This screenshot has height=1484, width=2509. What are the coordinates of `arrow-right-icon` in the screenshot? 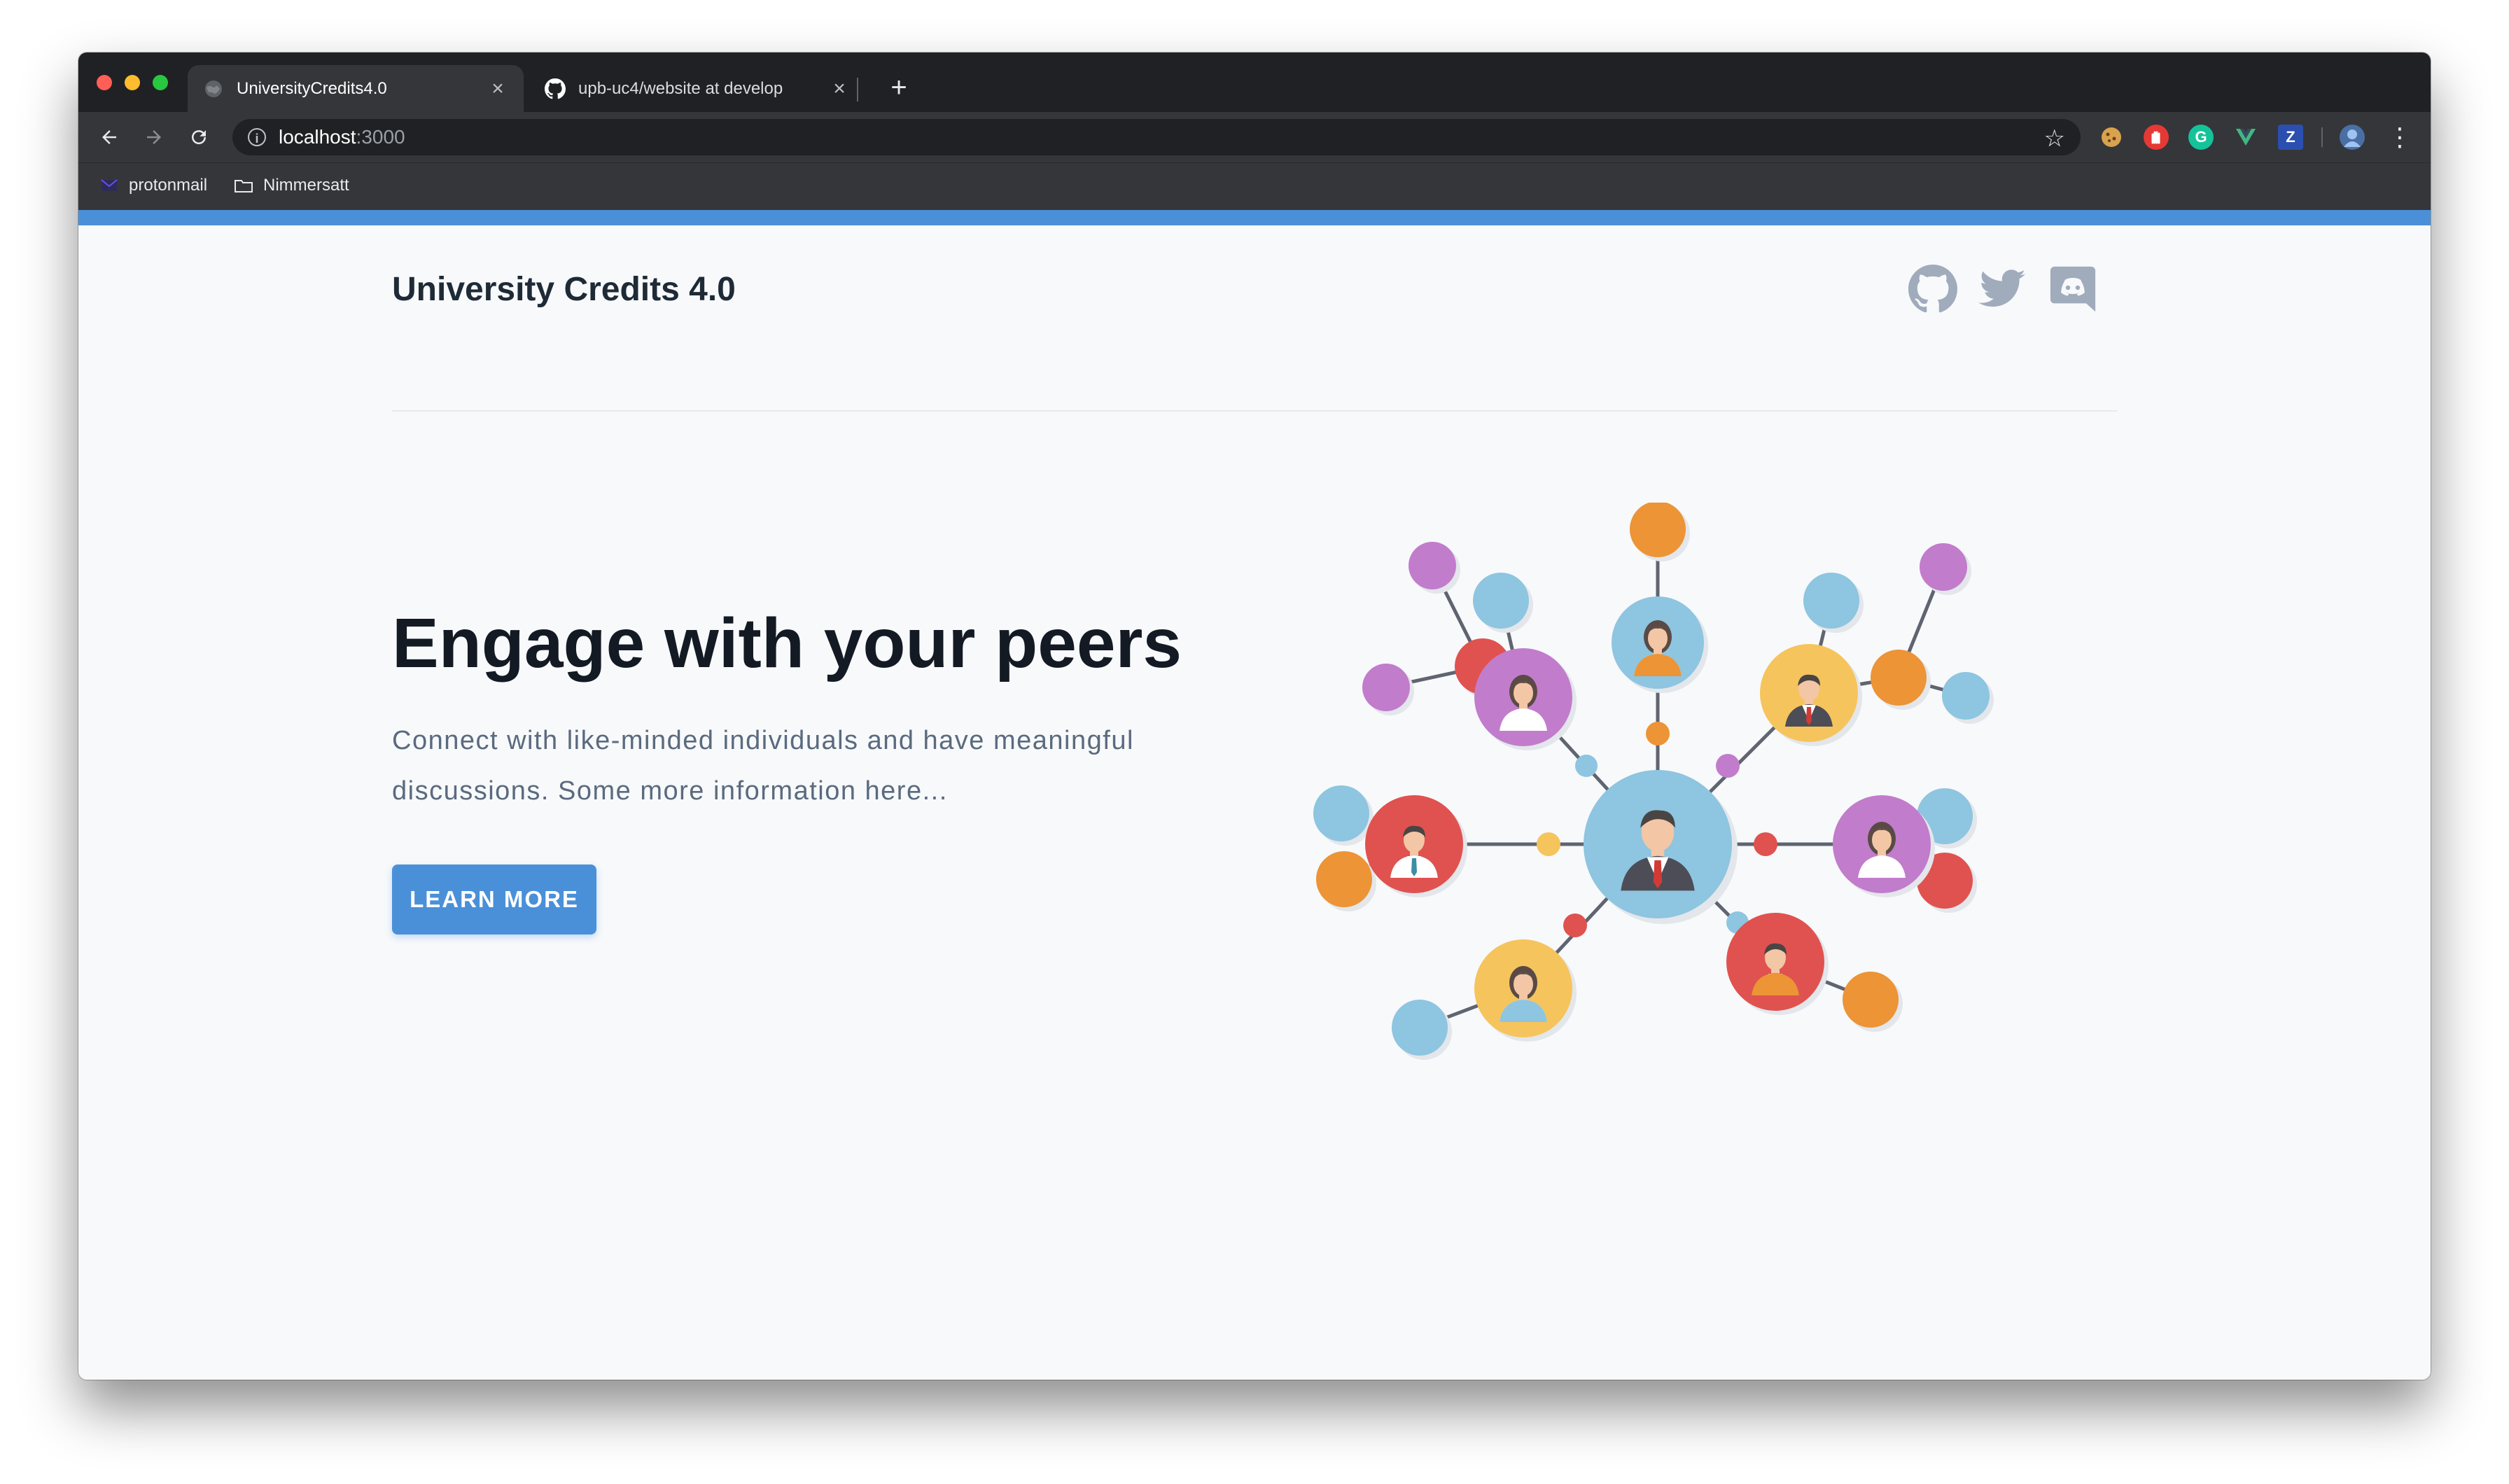 It's located at (154, 137).